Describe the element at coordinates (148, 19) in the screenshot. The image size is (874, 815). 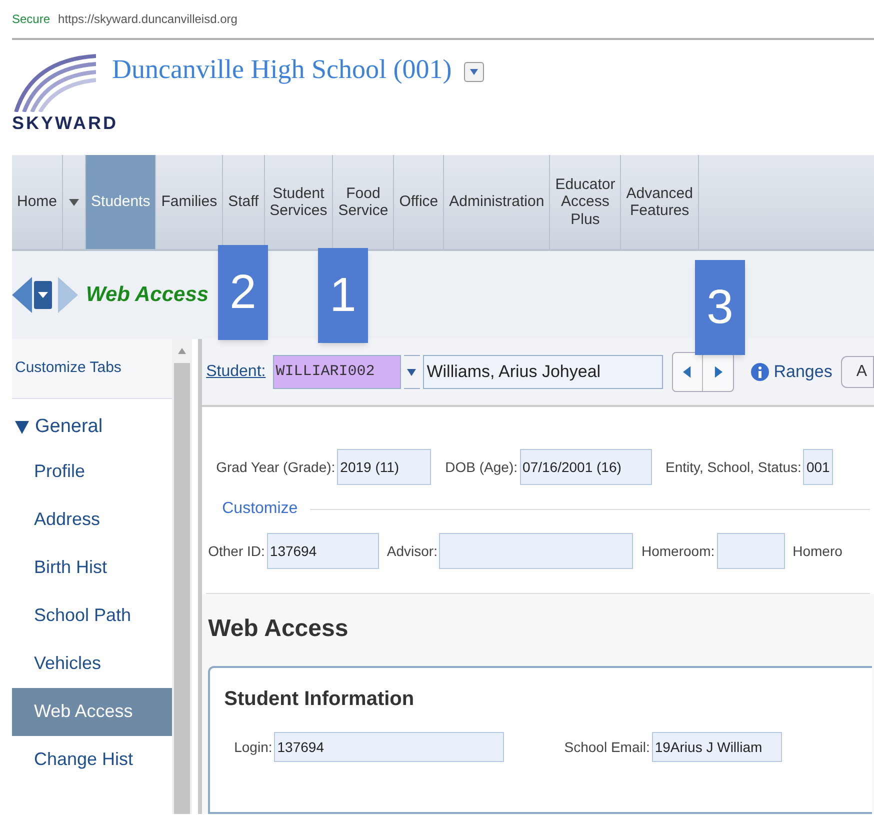
I see `url-text: https://skyward.duncanvilleisd.org` at that location.